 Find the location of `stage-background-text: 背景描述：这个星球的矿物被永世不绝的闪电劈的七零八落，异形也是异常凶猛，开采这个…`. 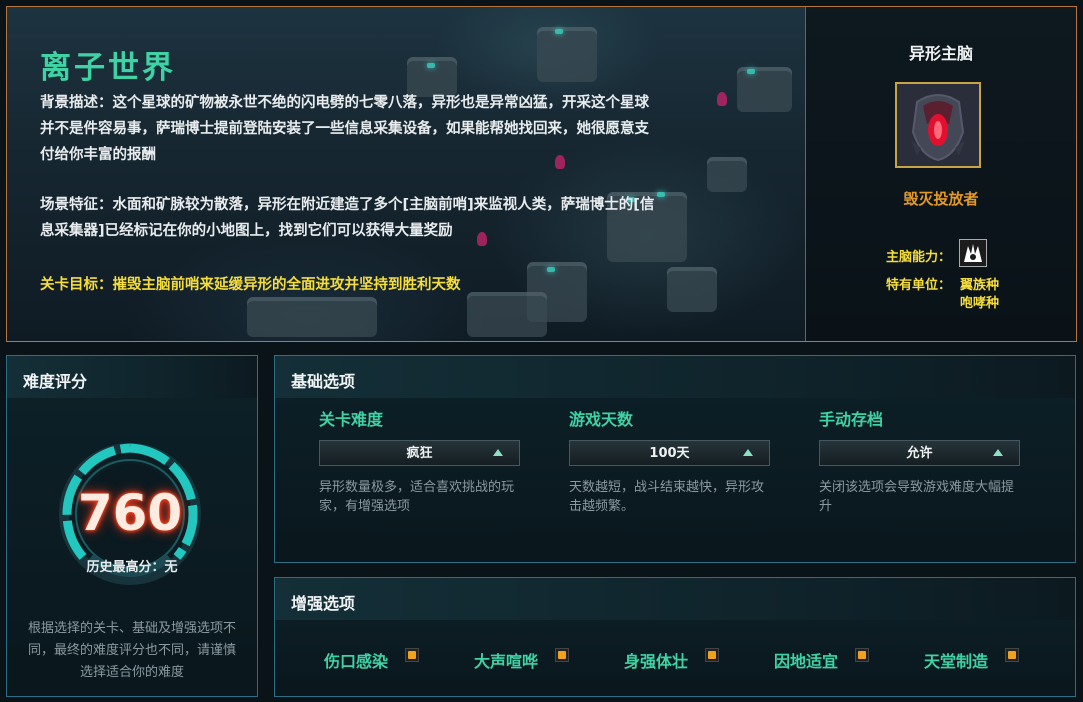

stage-background-text: 背景描述：这个星球的矿物被永世不绝的闪电劈的七零八落，异形也是异常凶猛，开采这个… is located at coordinates (344, 129).